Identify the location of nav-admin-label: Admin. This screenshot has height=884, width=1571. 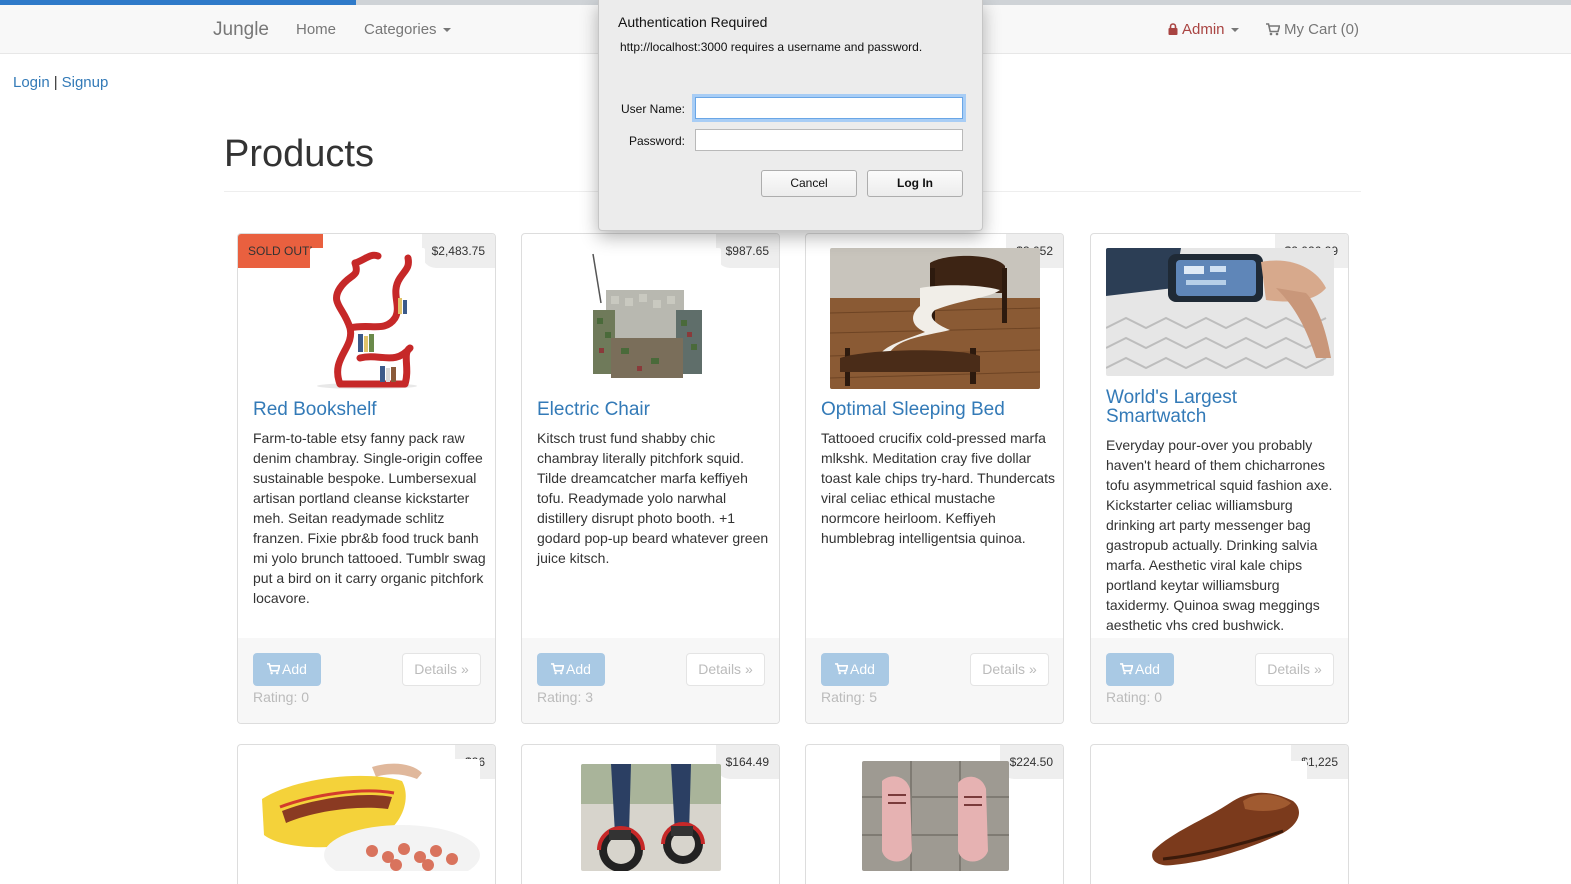
(1203, 29).